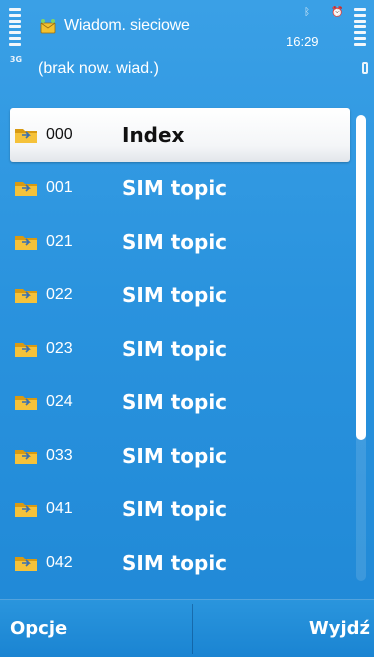 This screenshot has width=374, height=657. I want to click on header-title-row: Wiadom. sieciowe, so click(114, 26).